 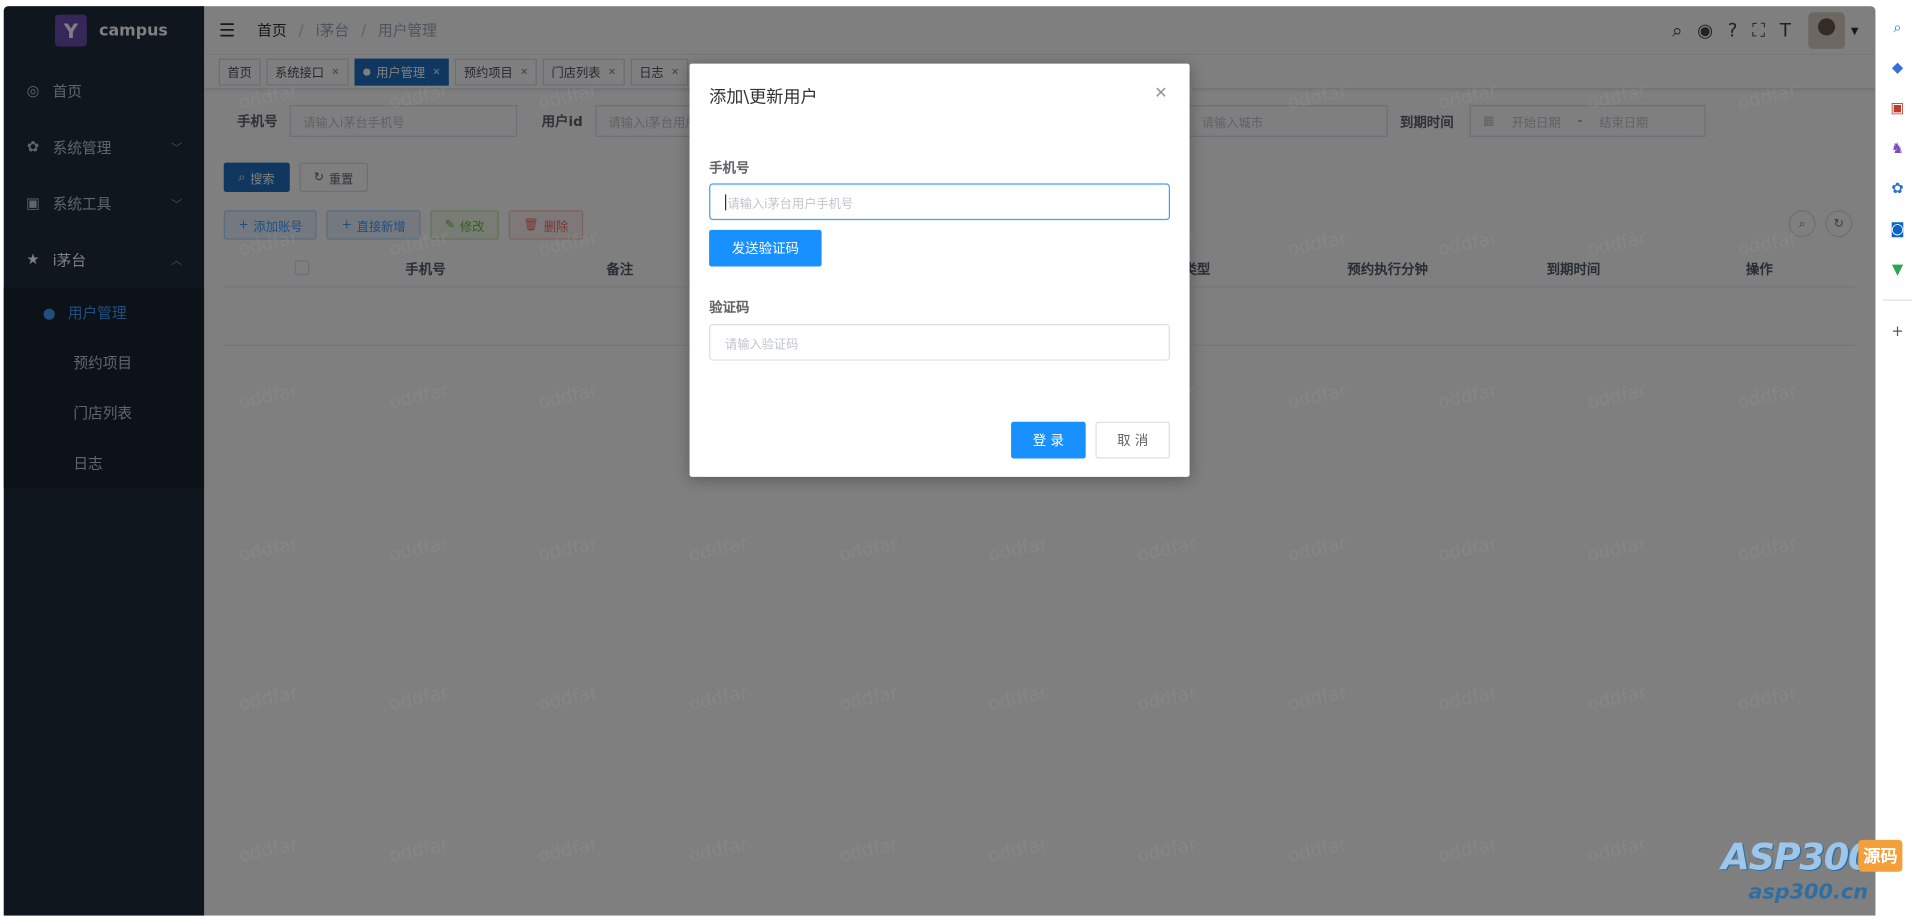 I want to click on phone-label: 手机号, so click(x=729, y=168).